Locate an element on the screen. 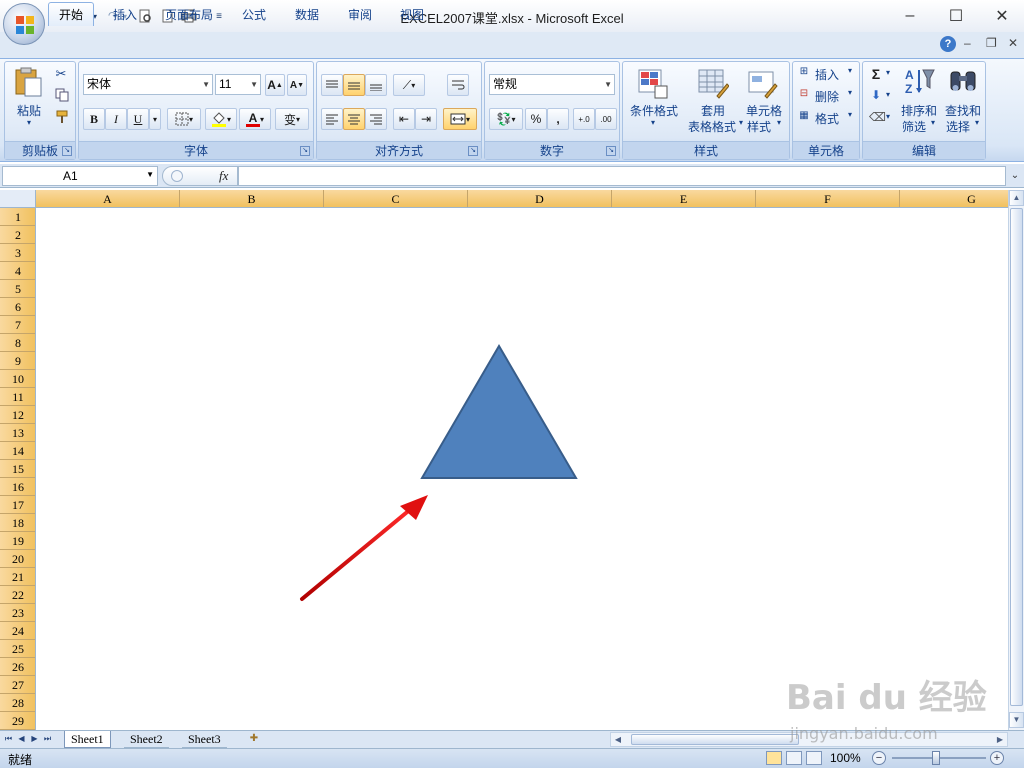 This screenshot has height=768, width=1024. format-painter-icon is located at coordinates (62, 117).